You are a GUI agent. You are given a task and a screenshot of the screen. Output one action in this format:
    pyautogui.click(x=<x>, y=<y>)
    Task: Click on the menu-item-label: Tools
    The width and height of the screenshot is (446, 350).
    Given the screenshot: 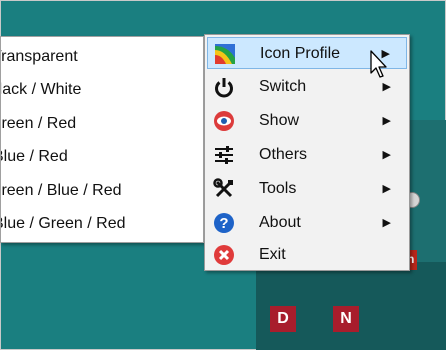 What is the action you would take?
    pyautogui.click(x=278, y=188)
    